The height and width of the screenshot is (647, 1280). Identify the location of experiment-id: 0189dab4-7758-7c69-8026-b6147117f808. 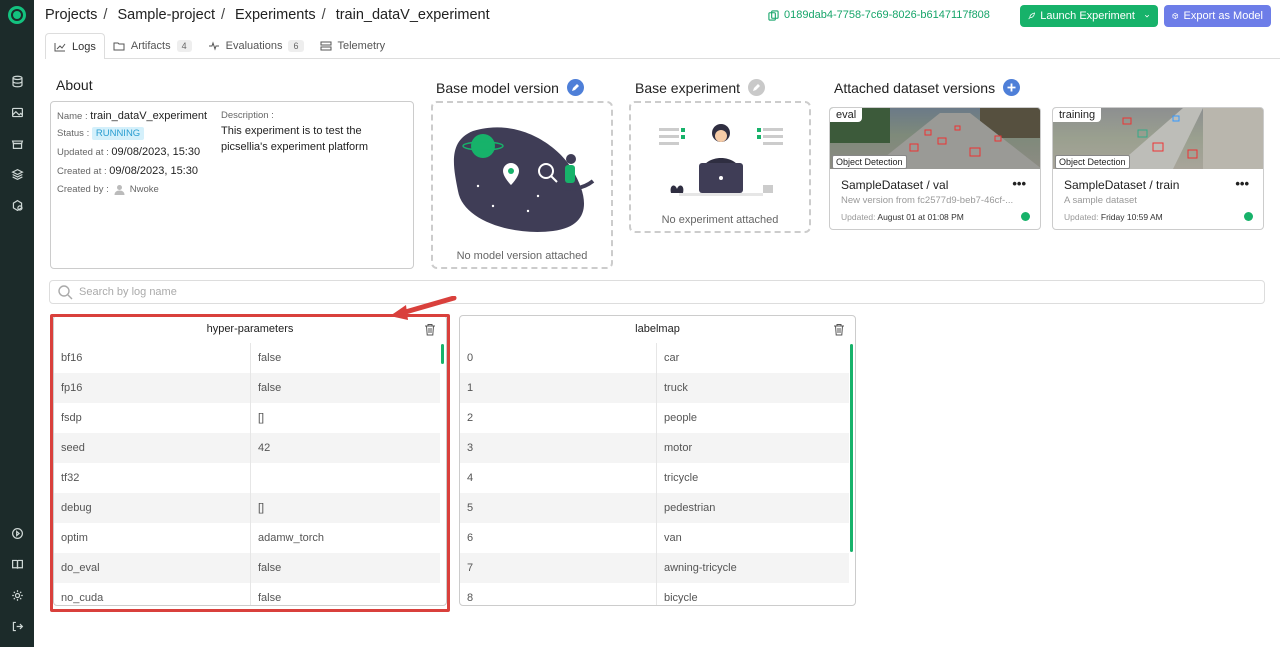
(879, 15).